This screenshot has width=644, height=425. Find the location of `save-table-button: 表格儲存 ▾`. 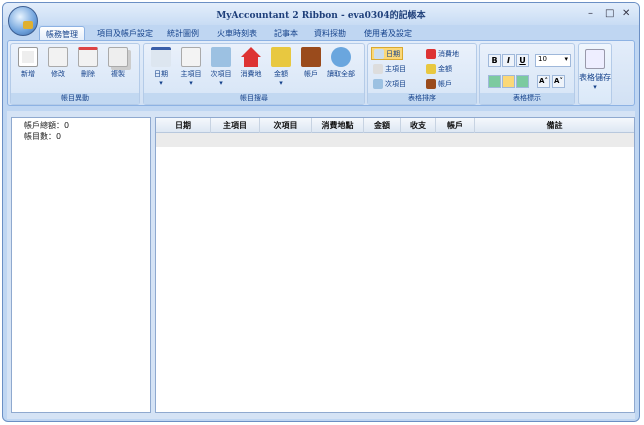

save-table-button: 表格儲存 ▾ is located at coordinates (595, 74).